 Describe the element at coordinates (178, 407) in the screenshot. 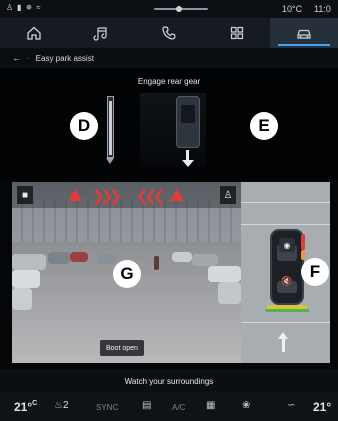

I see `ac-button: A/C` at that location.